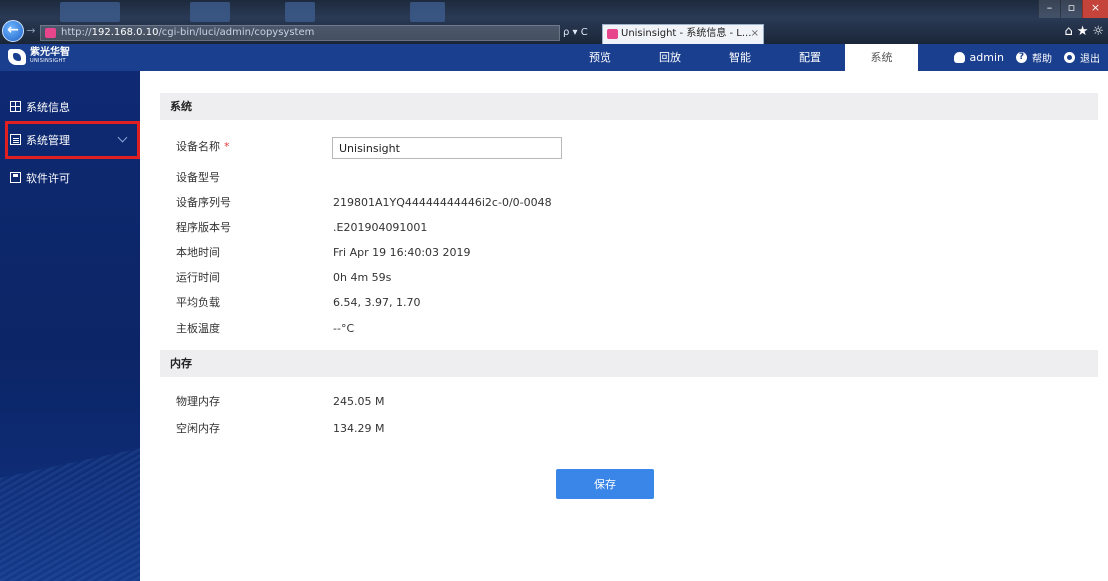  Describe the element at coordinates (810, 57) in the screenshot. I see `nav-config: 配置` at that location.